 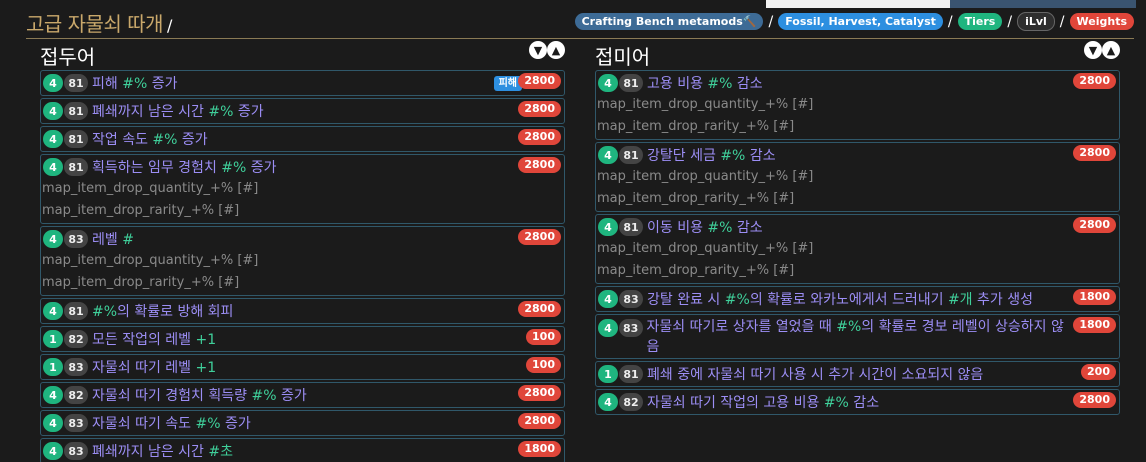 I want to click on mod-line: 1 81 폐쇄 중에 자물쇠 따기 사용 시 추가 시간이 소요되지 않음, so click(x=857, y=374).